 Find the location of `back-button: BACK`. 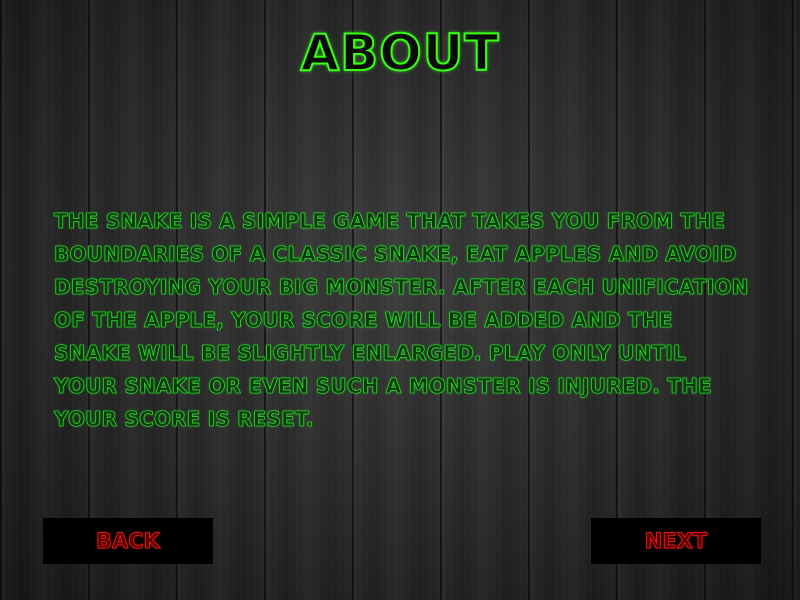

back-button: BACK is located at coordinates (128, 541).